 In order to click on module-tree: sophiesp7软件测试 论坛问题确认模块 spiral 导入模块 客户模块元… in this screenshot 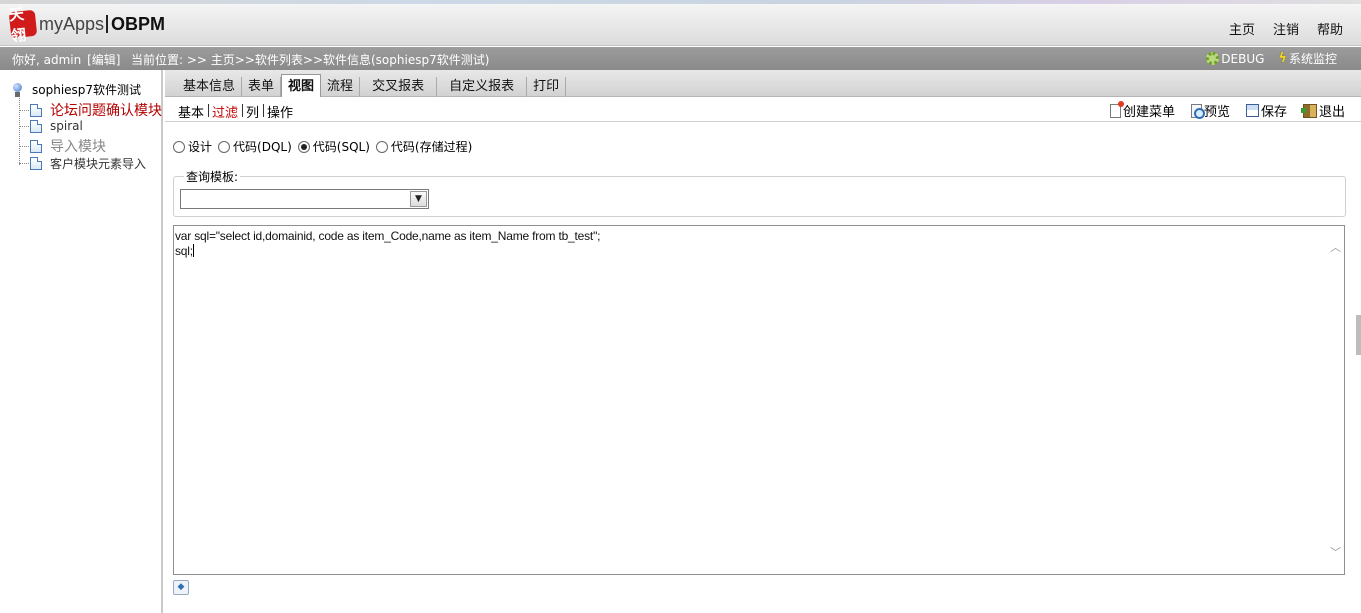, I will do `click(81, 341)`.